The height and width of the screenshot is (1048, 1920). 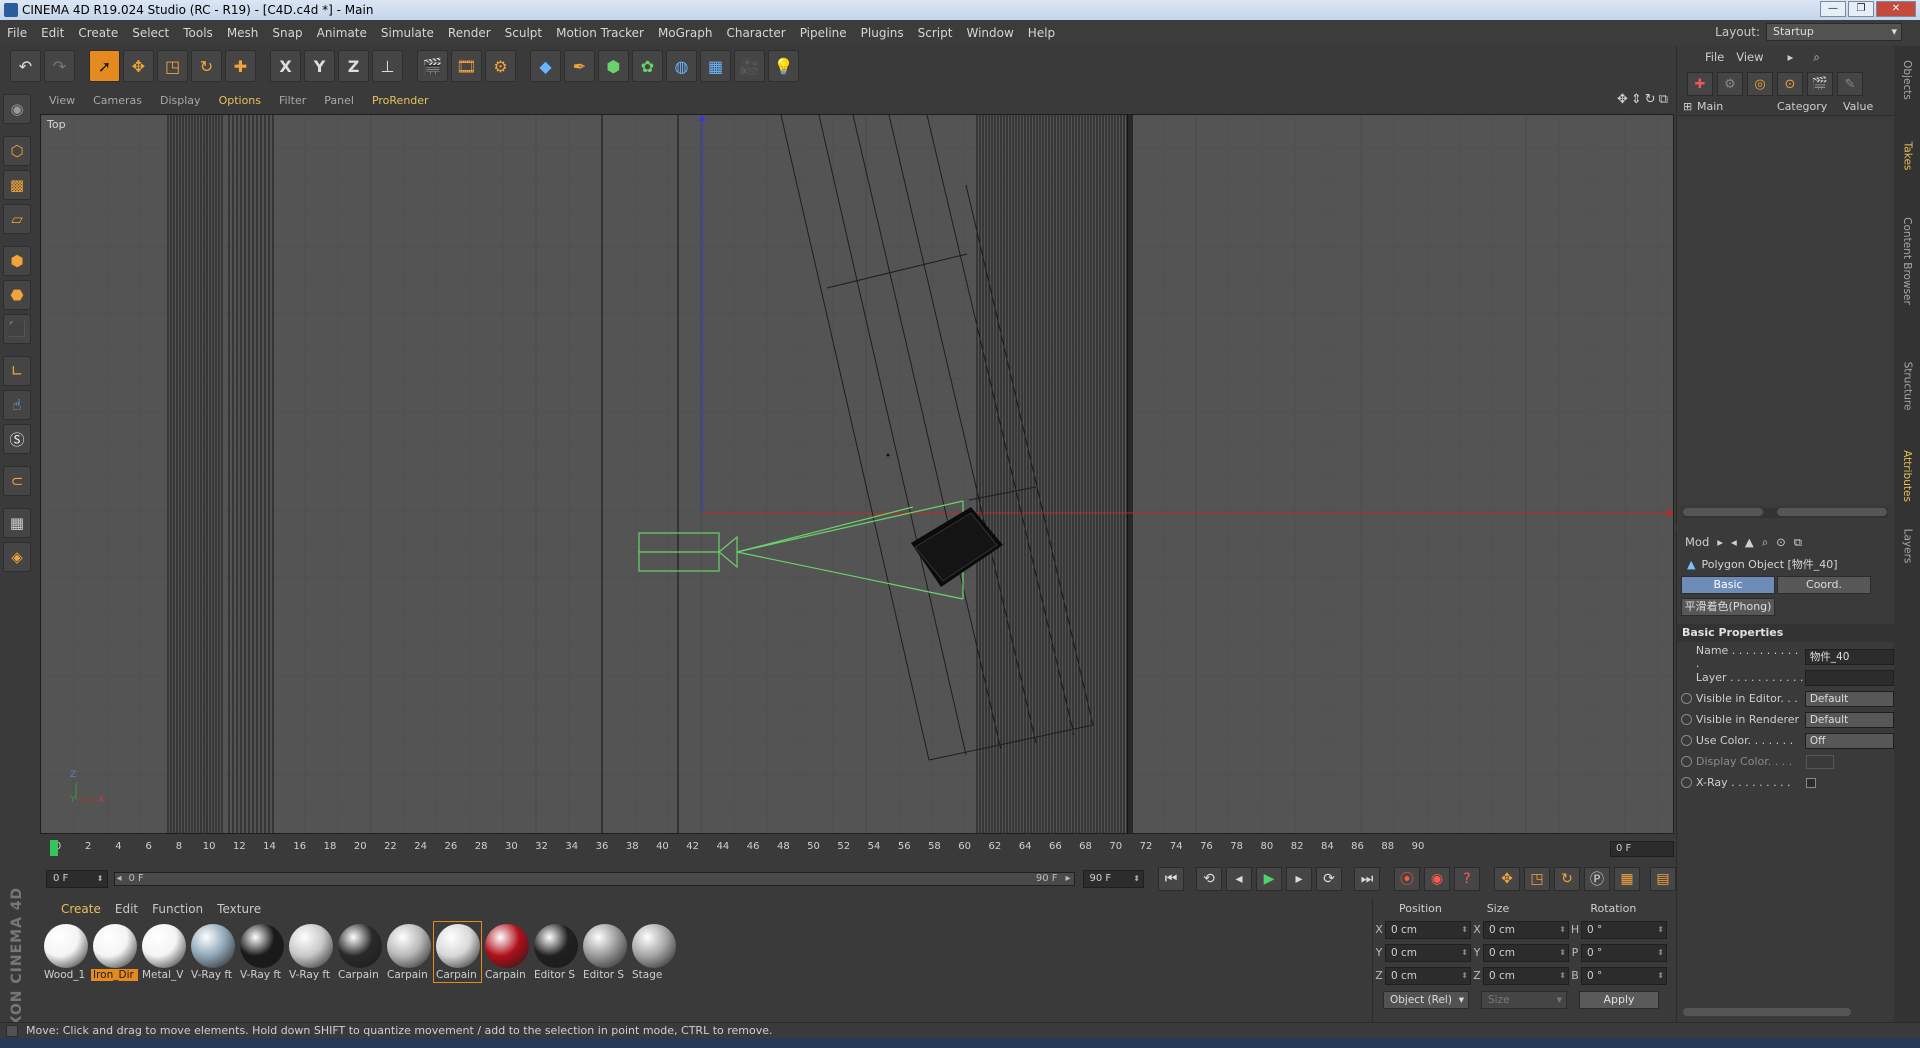 What do you see at coordinates (1437, 879) in the screenshot?
I see `autokeying-icon: ◉` at bounding box center [1437, 879].